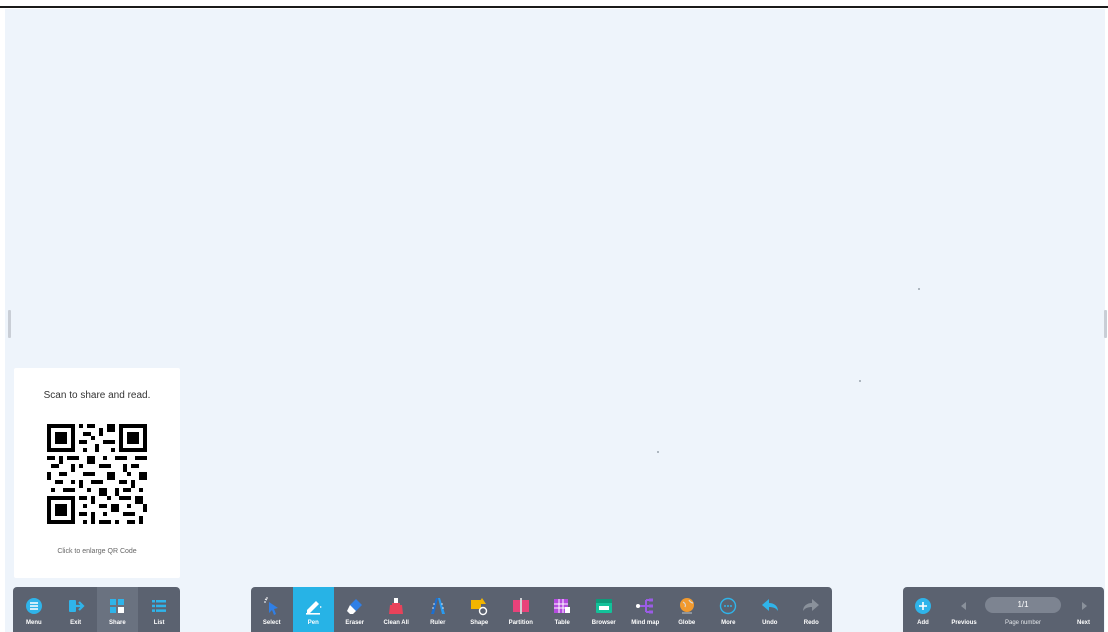 The image size is (1108, 632). What do you see at coordinates (117, 623) in the screenshot?
I see `share-label: Share` at bounding box center [117, 623].